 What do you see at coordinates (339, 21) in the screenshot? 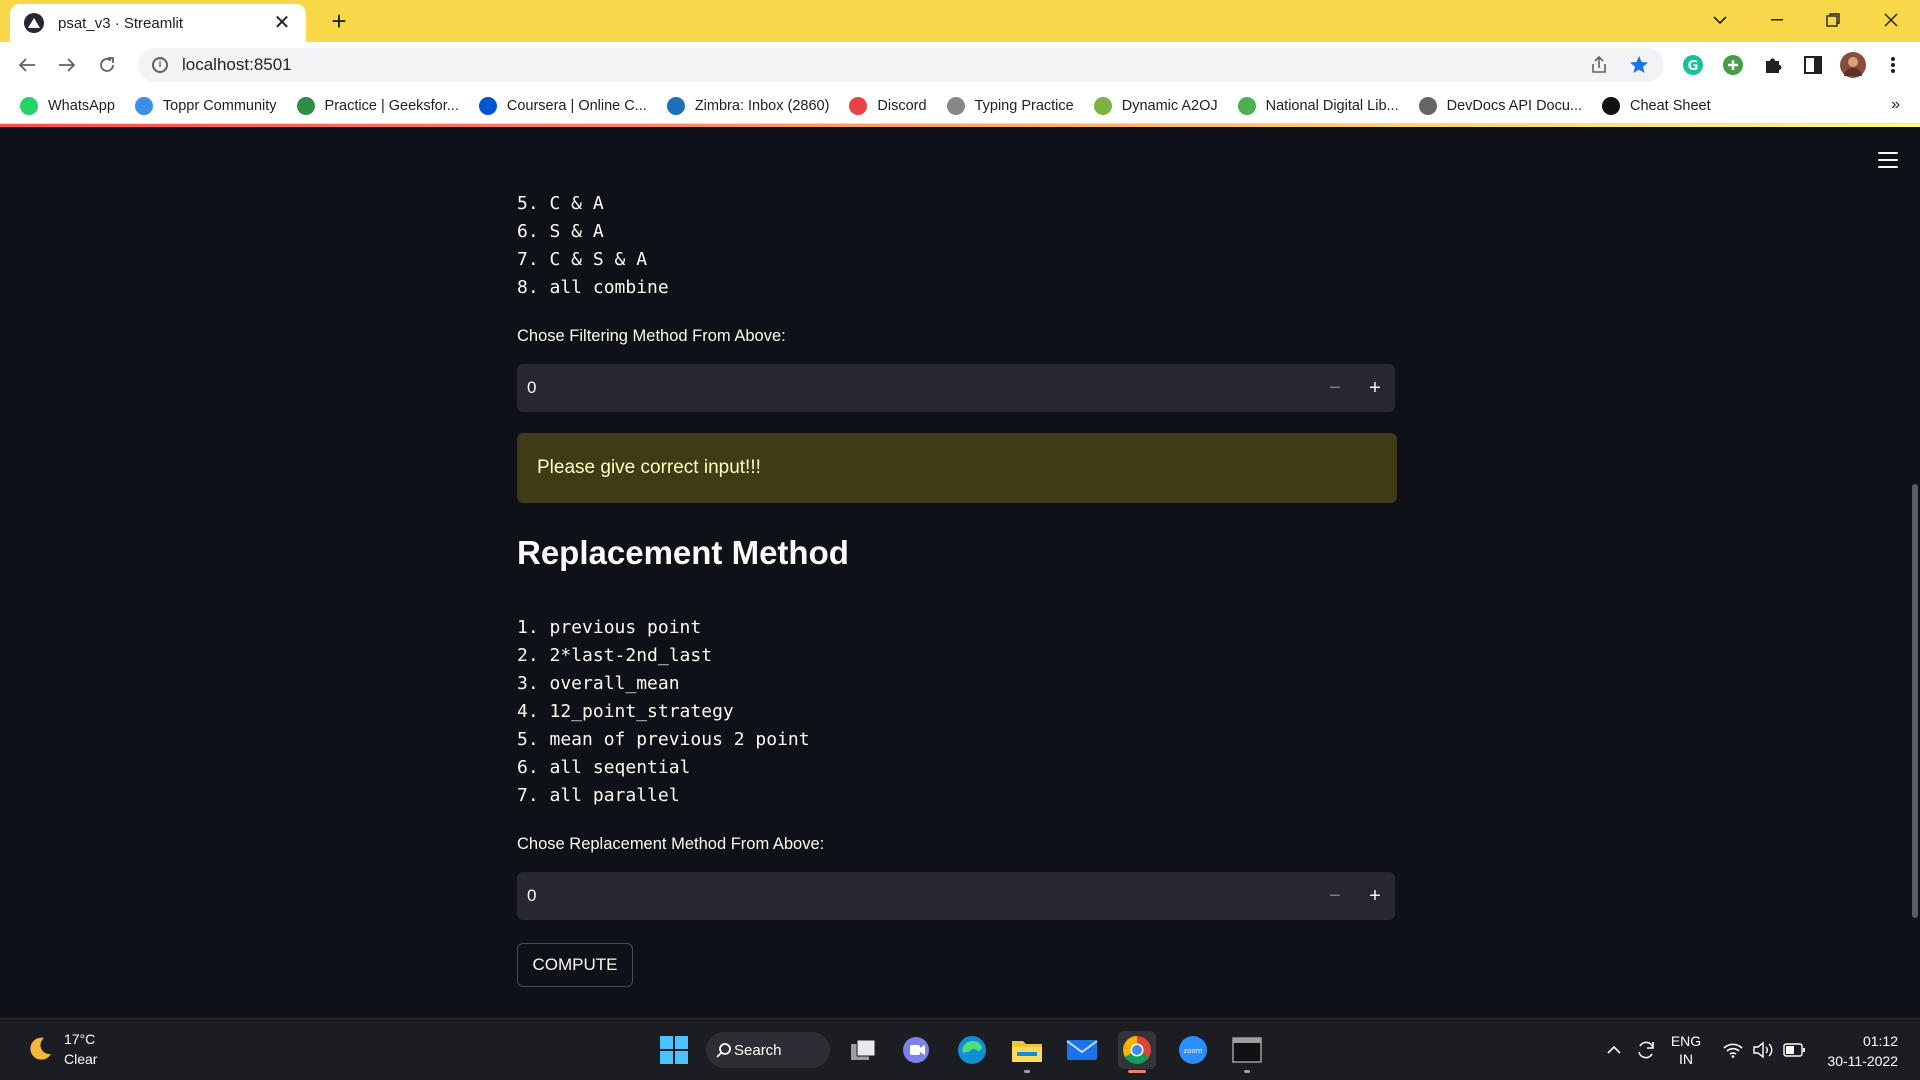
I see `new-tab-button: +` at bounding box center [339, 21].